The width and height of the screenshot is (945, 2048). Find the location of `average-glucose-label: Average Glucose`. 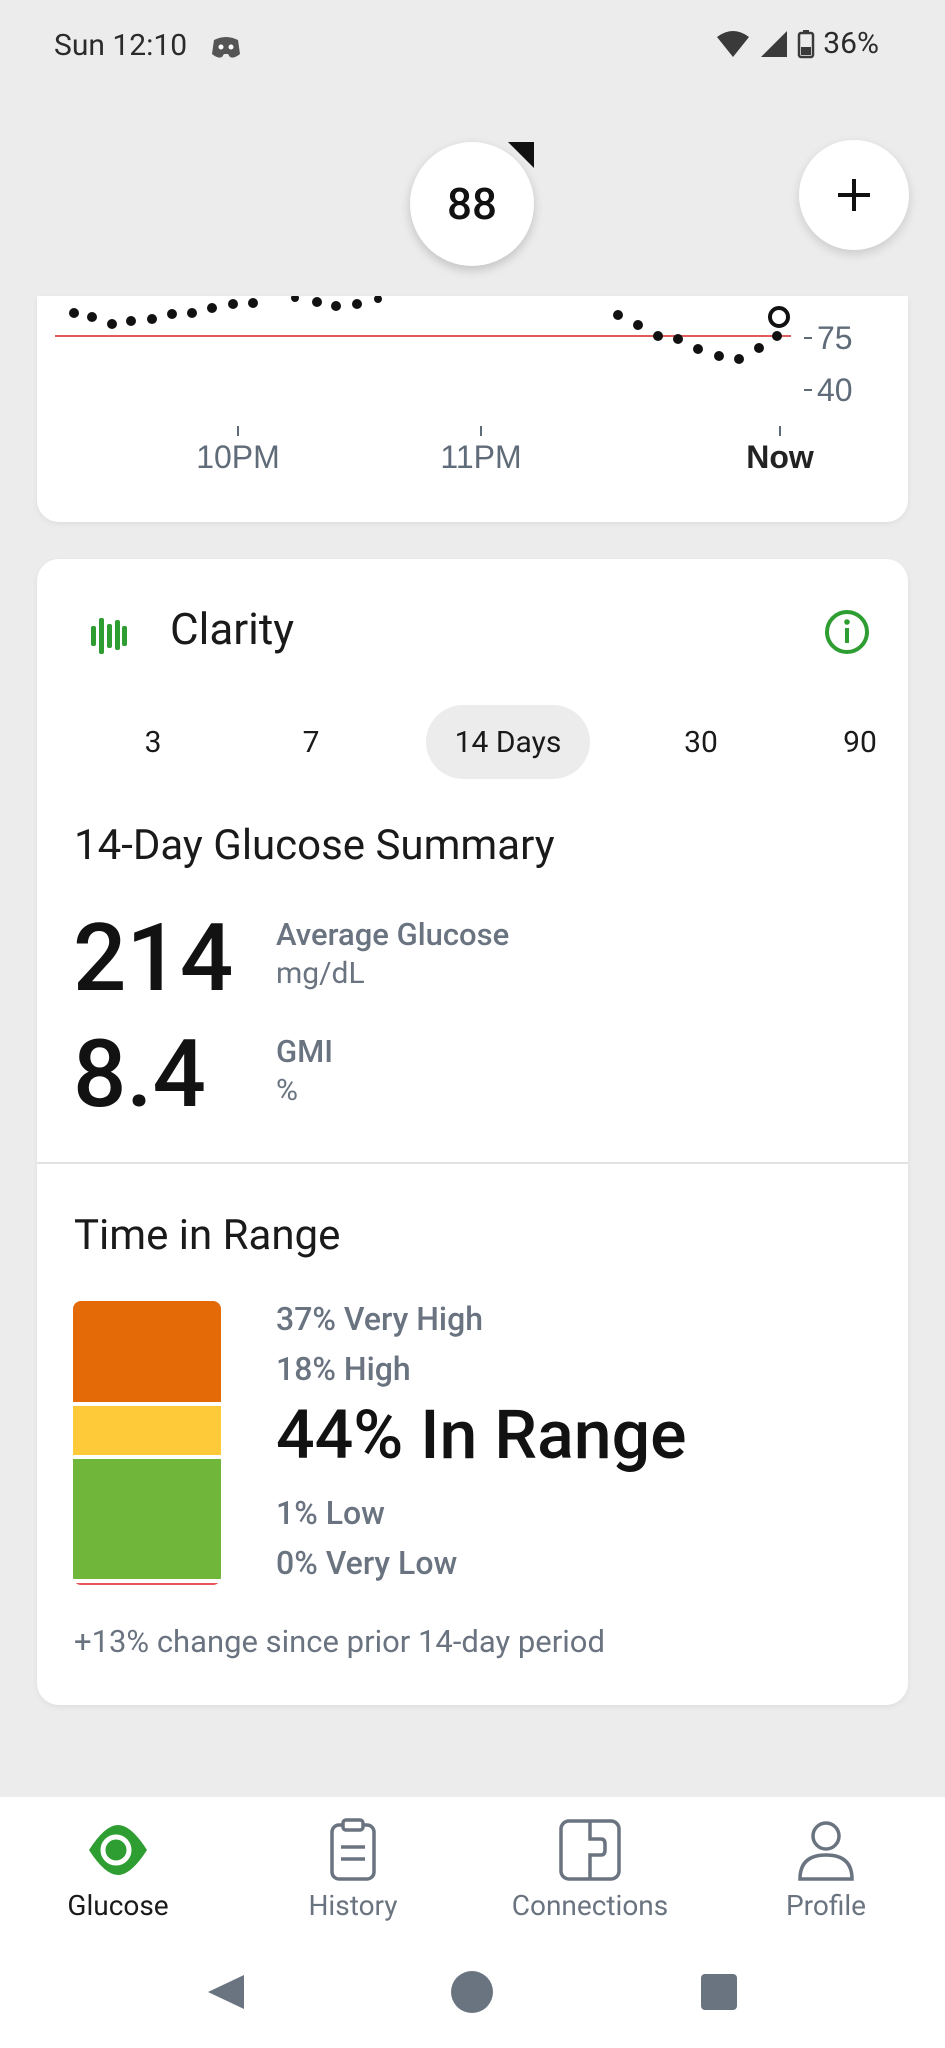

average-glucose-label: Average Glucose is located at coordinates (393, 934).